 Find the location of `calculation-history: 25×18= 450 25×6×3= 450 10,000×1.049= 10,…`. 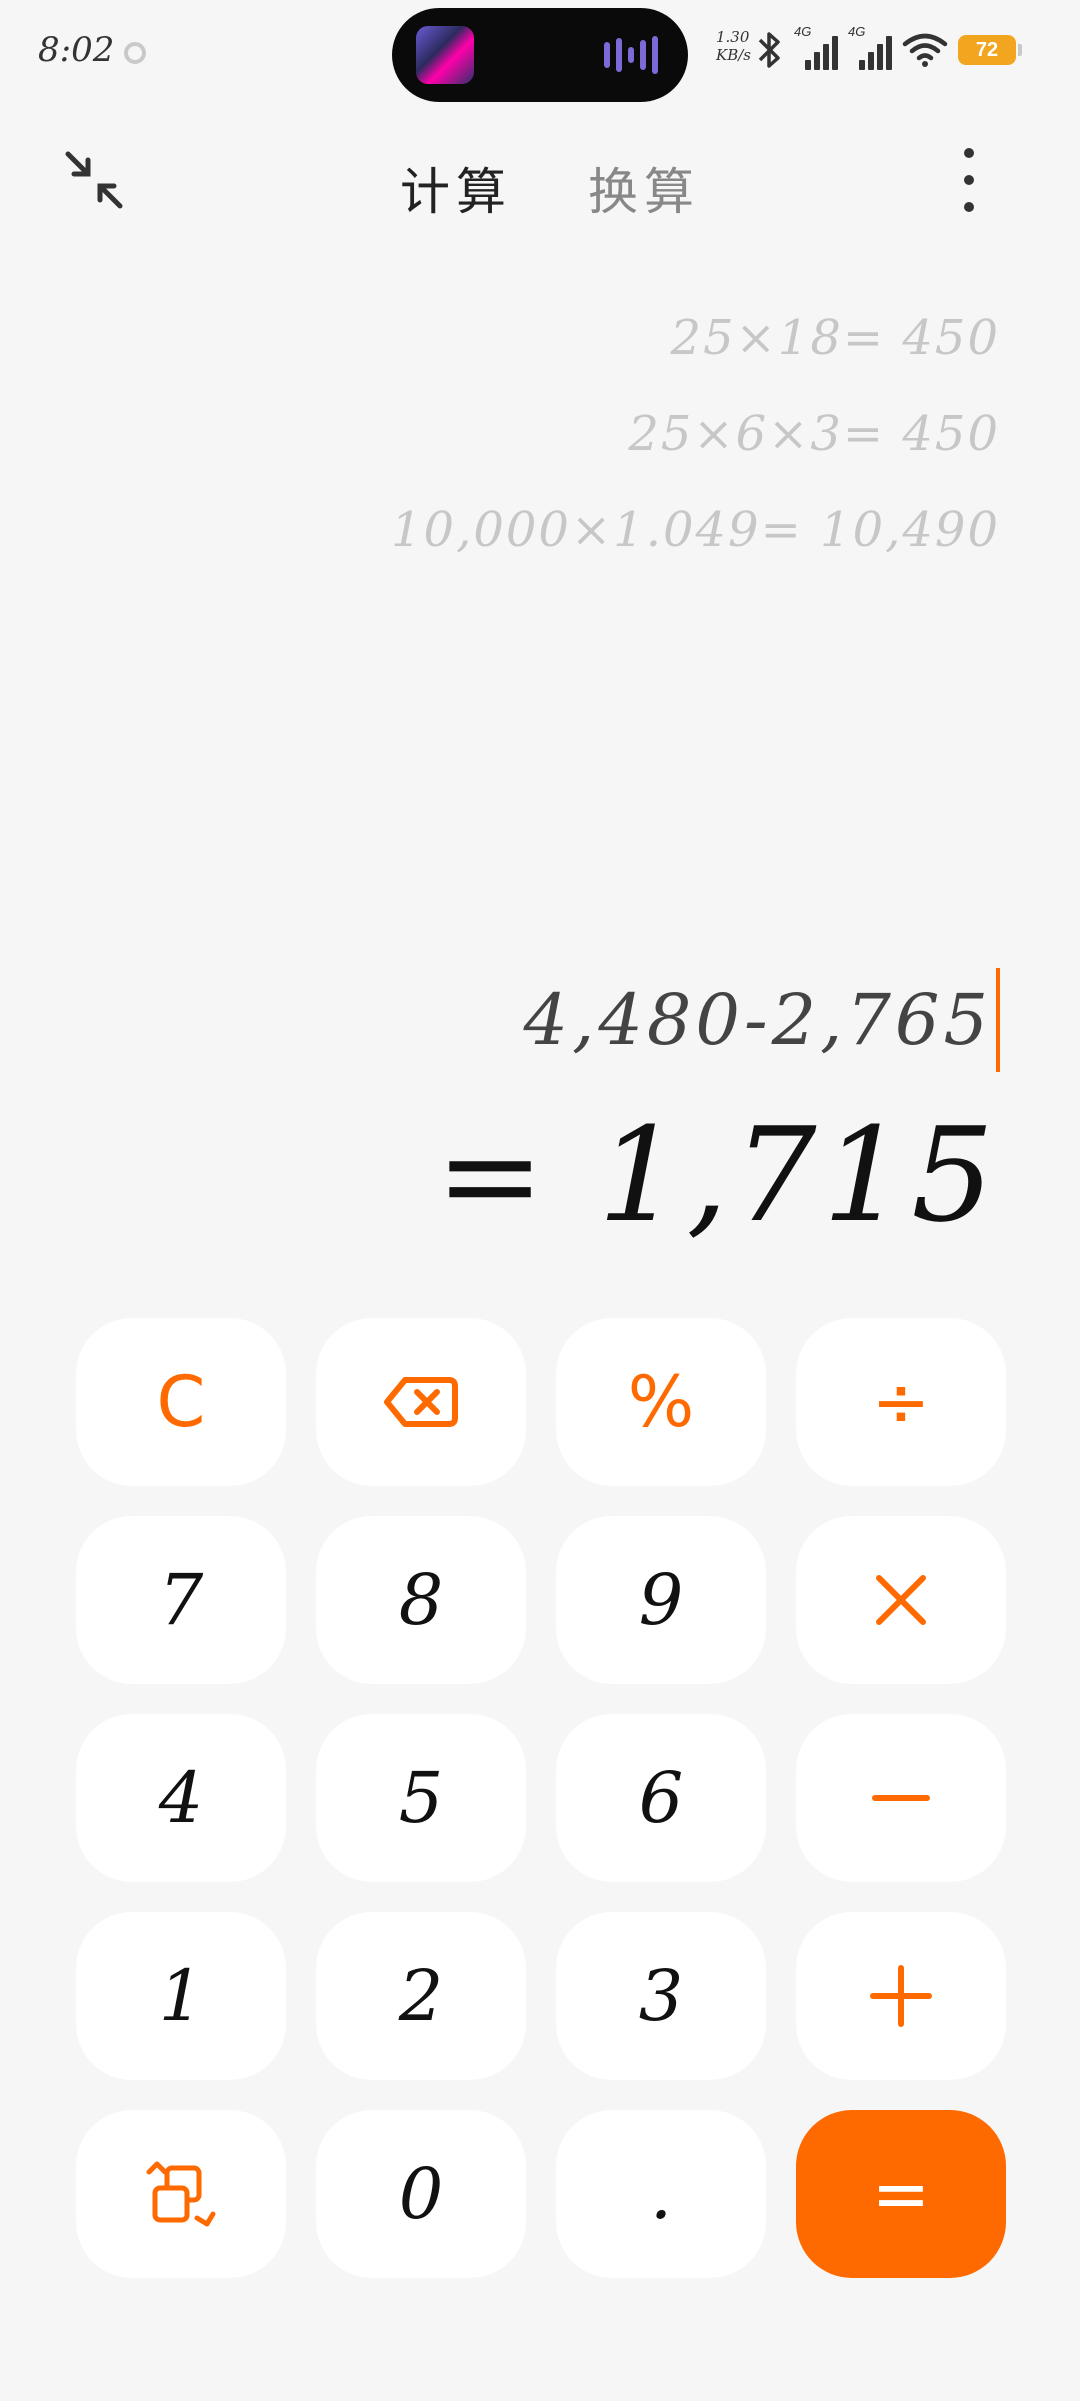

calculation-history: 25×18= 450 25×6×3= 450 10,000×1.049= 10,… is located at coordinates (695, 434).